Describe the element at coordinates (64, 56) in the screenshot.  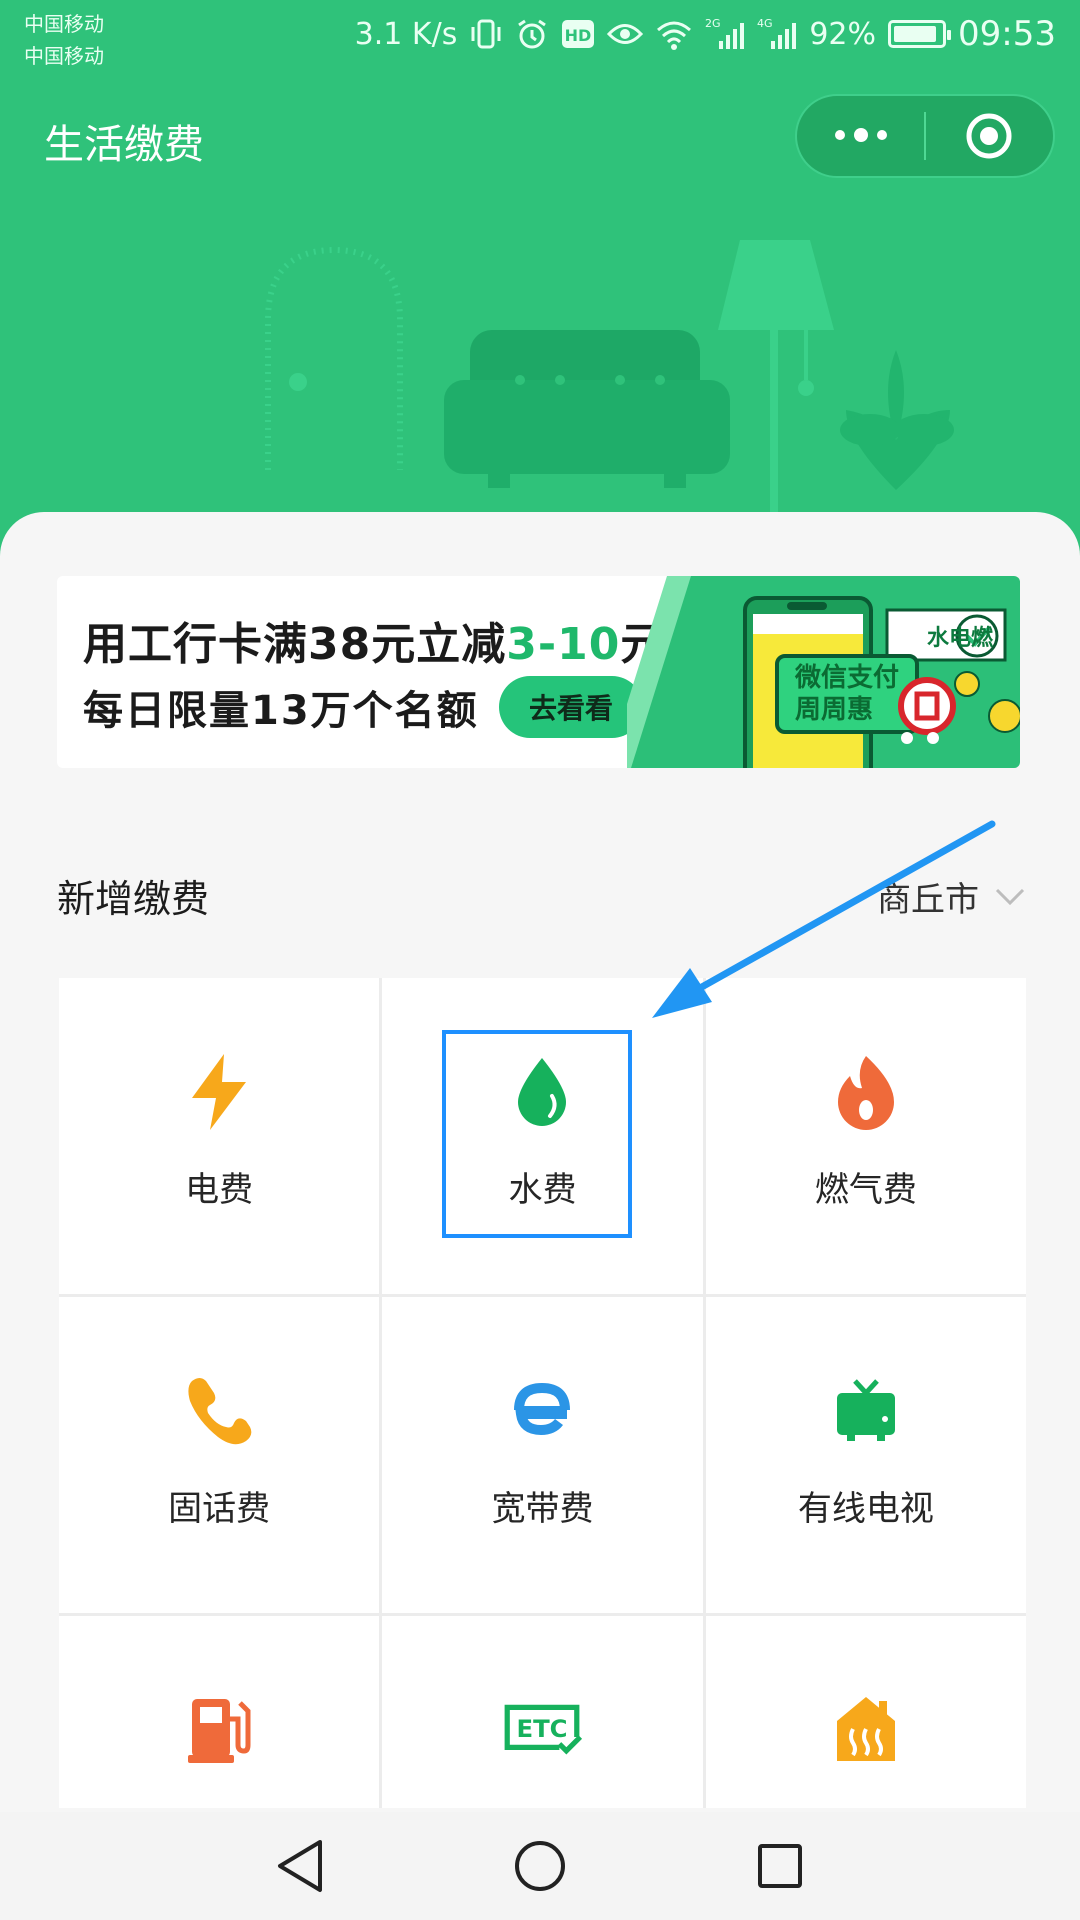
I see `carrier-2: 中国移动` at that location.